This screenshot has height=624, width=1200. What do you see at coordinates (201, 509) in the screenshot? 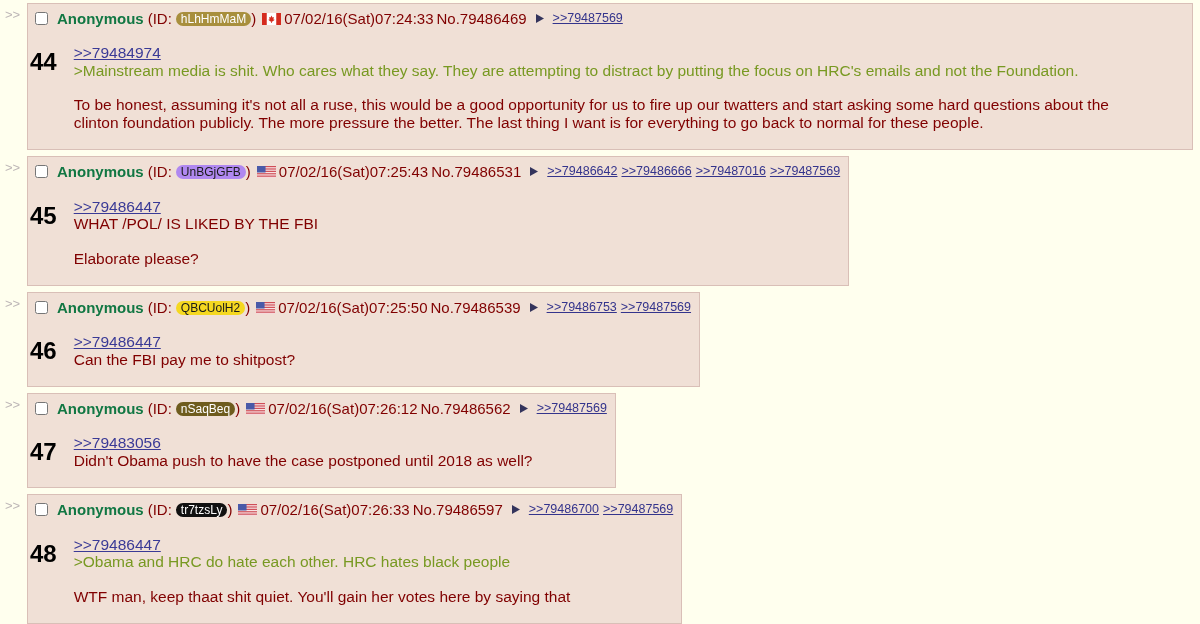
I see `poster-id-tag: tr7tzsLy` at bounding box center [201, 509].